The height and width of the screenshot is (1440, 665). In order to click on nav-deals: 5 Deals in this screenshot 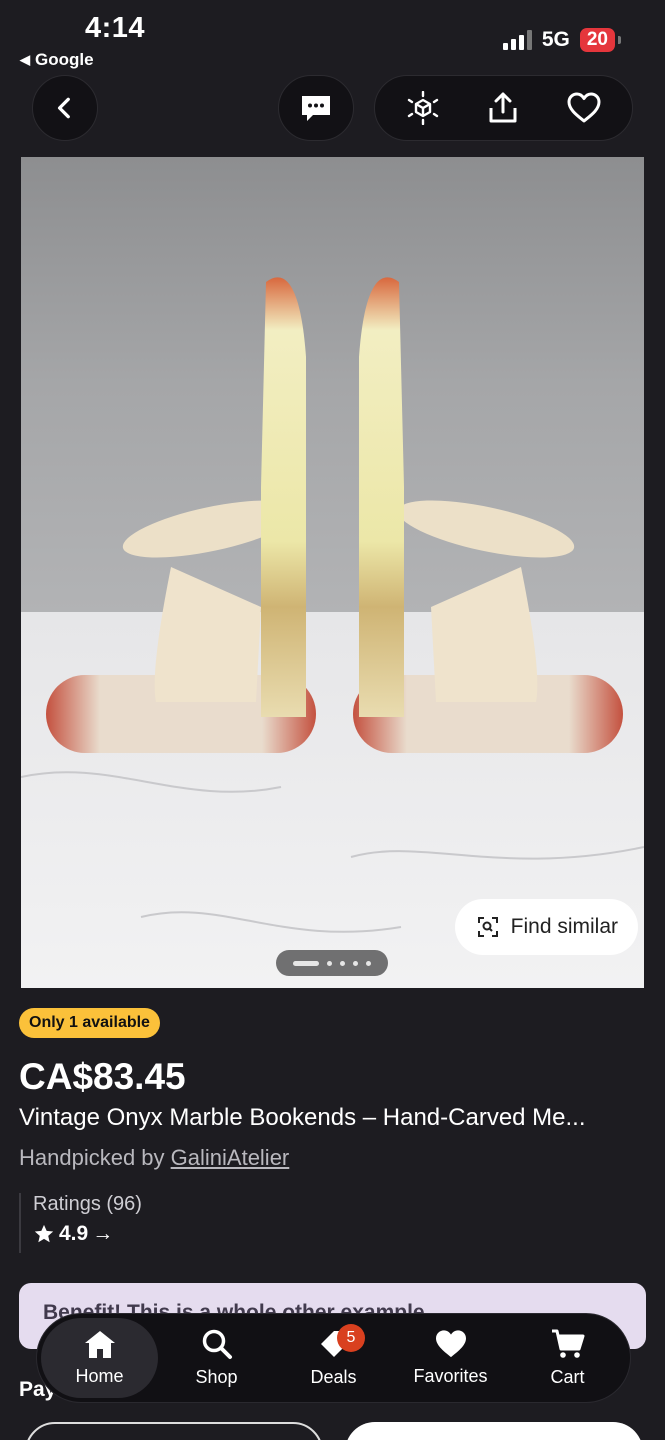, I will do `click(333, 1358)`.